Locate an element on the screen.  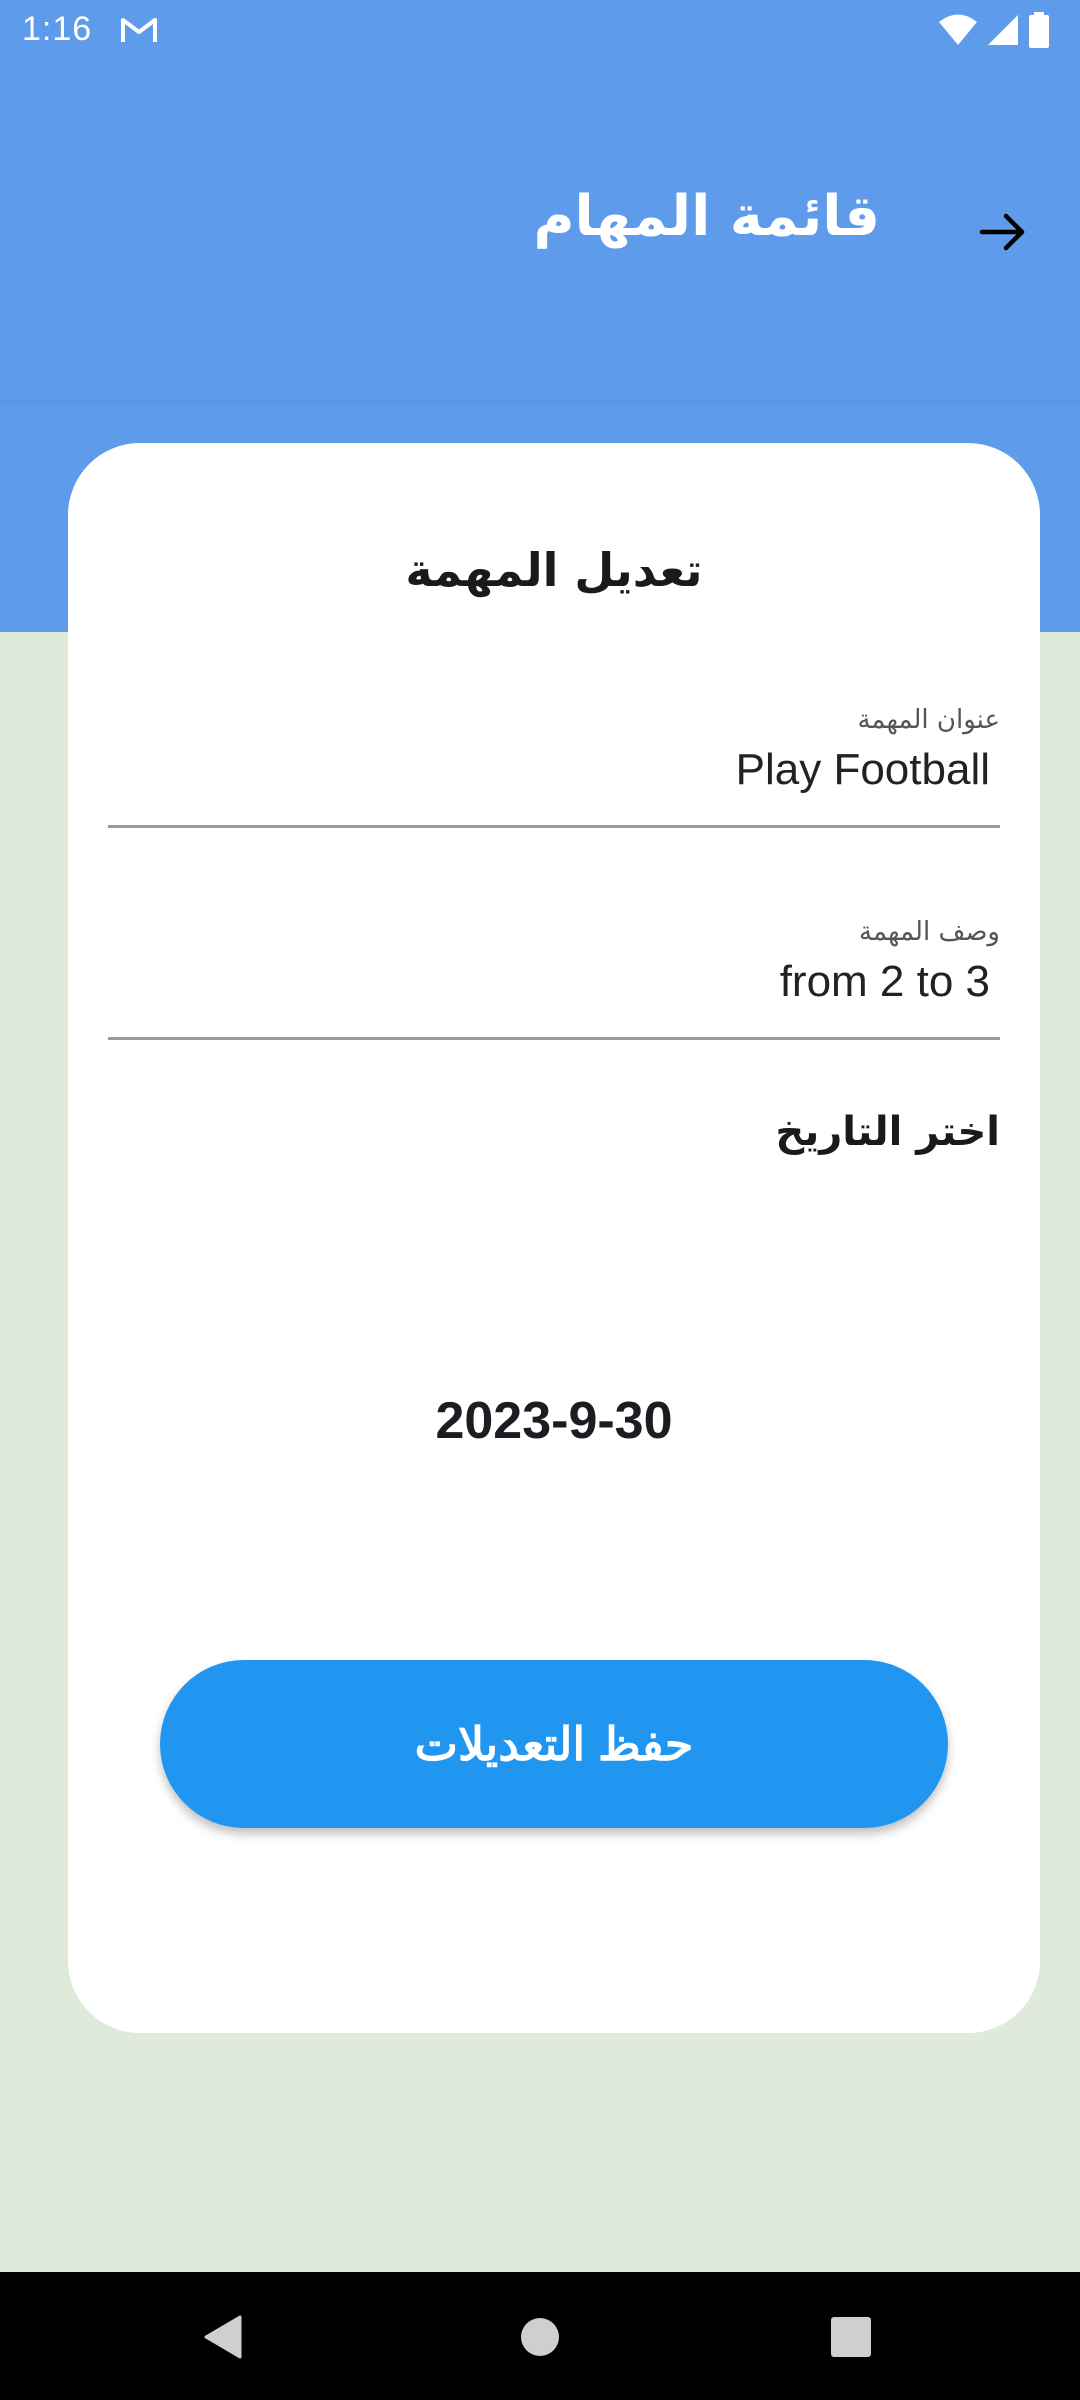
task-title-field: عنوان المهمة Play Football is located at coordinates (554, 770).